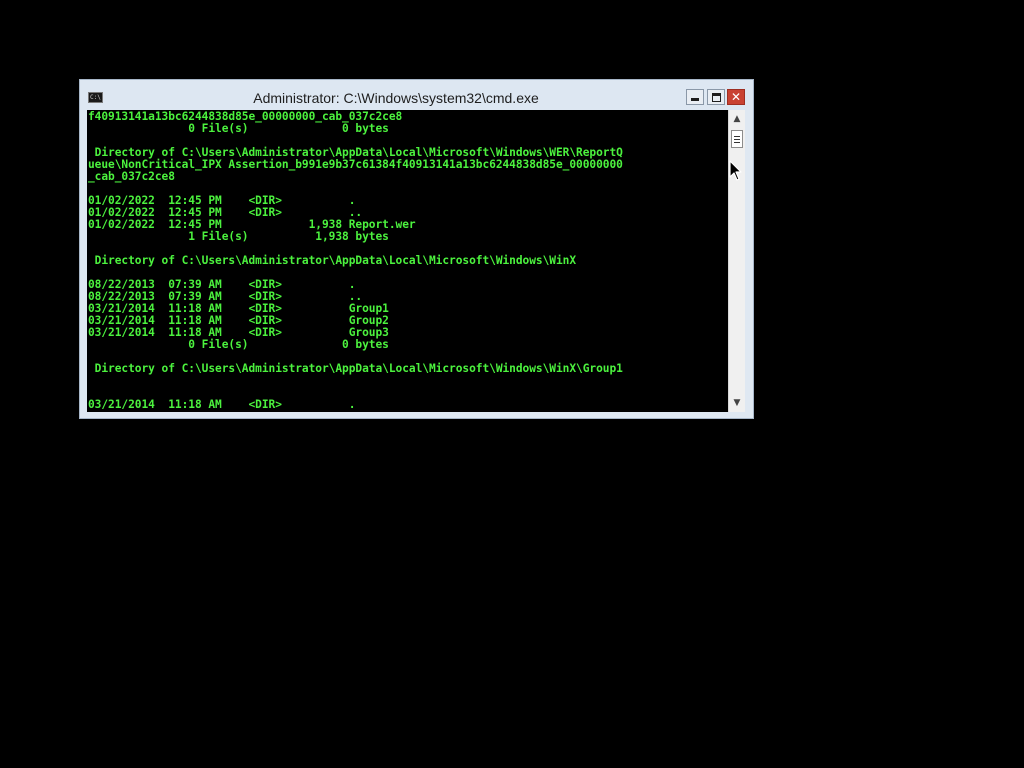 This screenshot has height=768, width=1024. I want to click on maximize-button, so click(716, 97).